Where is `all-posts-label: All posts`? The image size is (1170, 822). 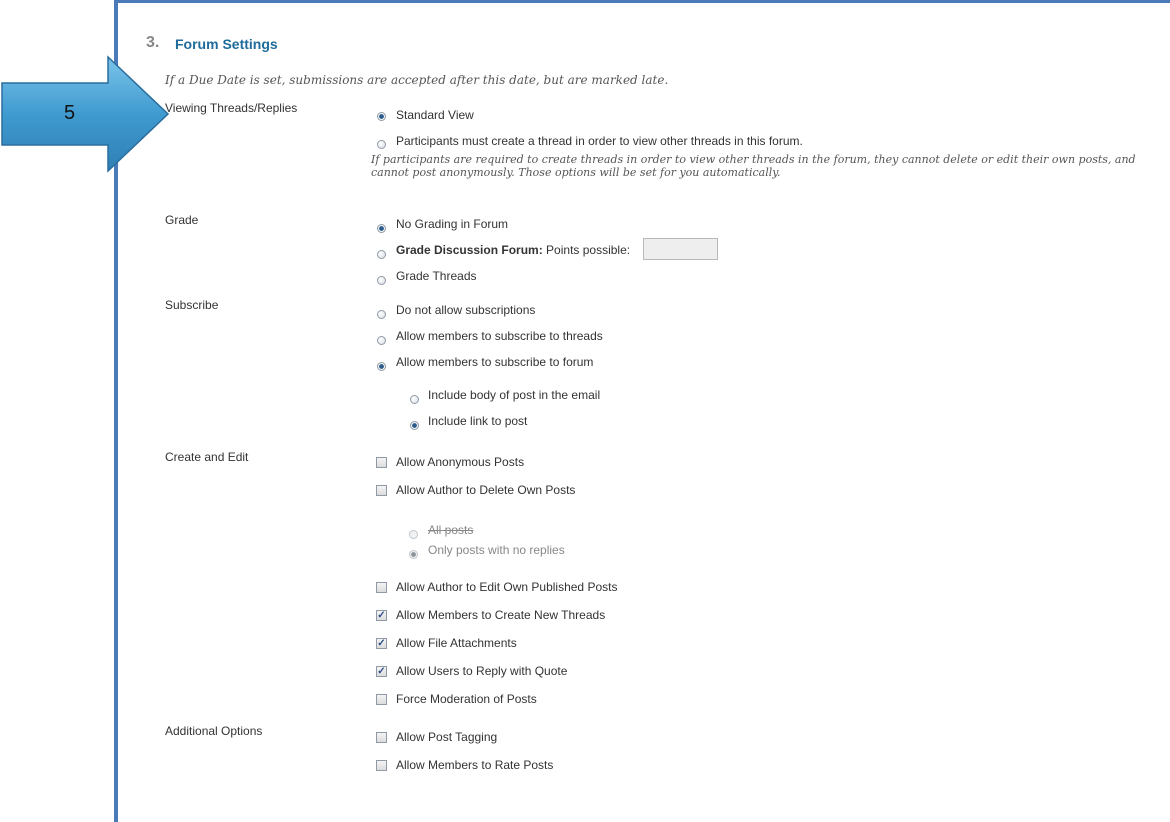
all-posts-label: All posts is located at coordinates (451, 530).